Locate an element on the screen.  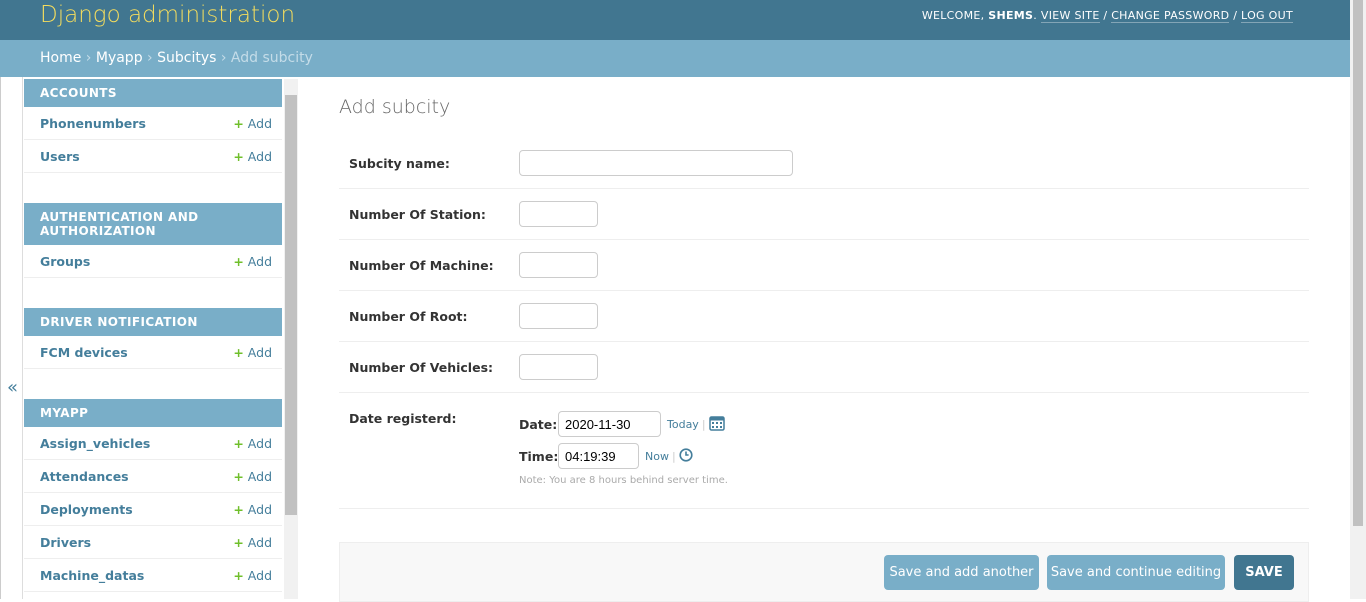
num-vehicles-input is located at coordinates (558, 367).